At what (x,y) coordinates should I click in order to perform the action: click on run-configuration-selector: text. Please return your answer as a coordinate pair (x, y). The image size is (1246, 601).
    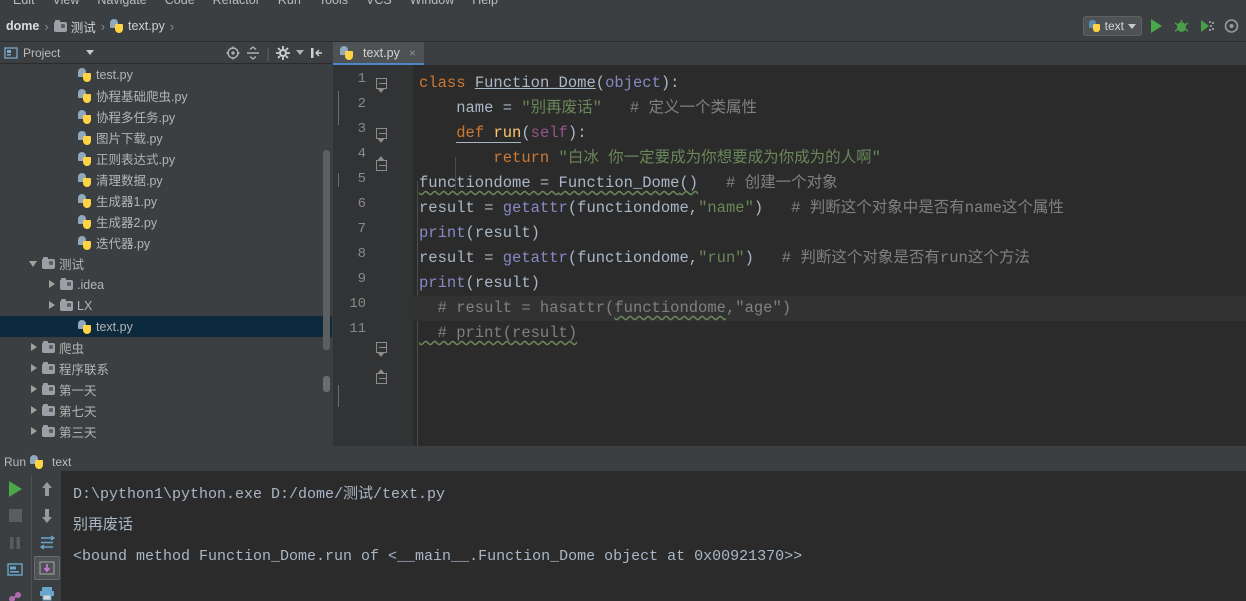
    Looking at the image, I should click on (1112, 26).